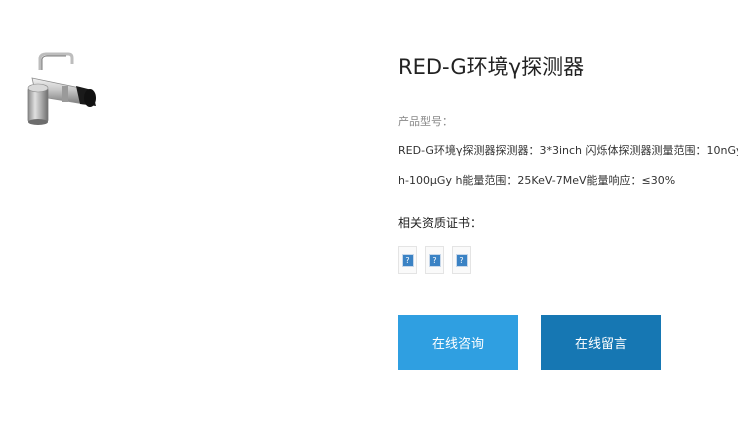 This screenshot has height=443, width=750. What do you see at coordinates (458, 342) in the screenshot?
I see `online-consult-button: 在线咨询` at bounding box center [458, 342].